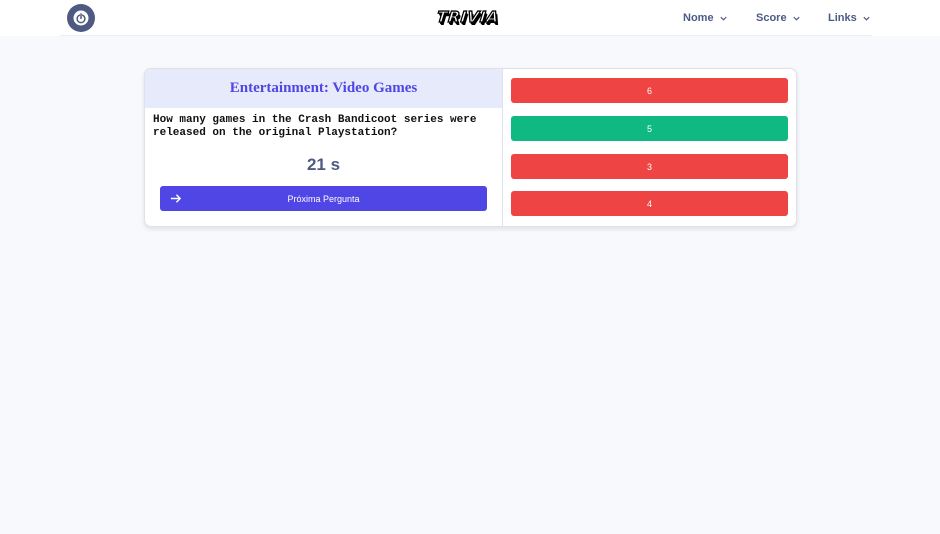  Describe the element at coordinates (323, 164) in the screenshot. I see `timer: 21 s` at that location.